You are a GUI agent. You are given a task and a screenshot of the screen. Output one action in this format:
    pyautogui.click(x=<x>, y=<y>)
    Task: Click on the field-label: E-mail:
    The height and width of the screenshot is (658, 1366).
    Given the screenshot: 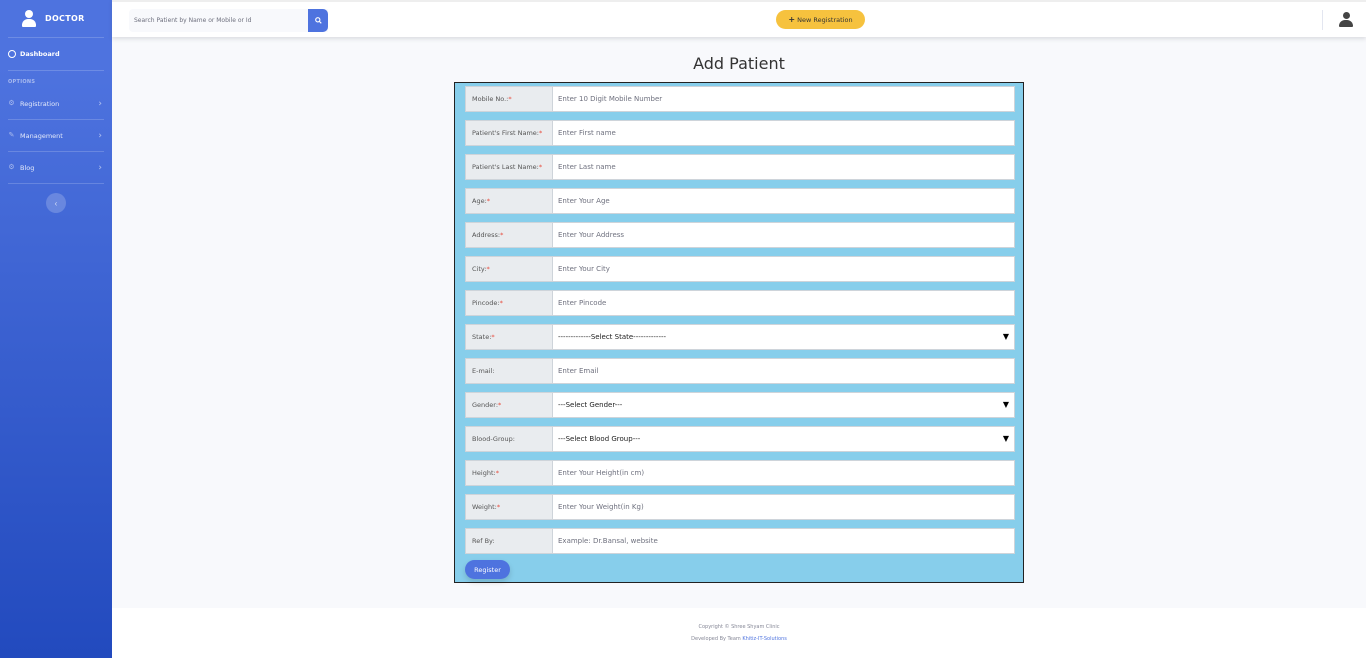 What is the action you would take?
    pyautogui.click(x=508, y=371)
    